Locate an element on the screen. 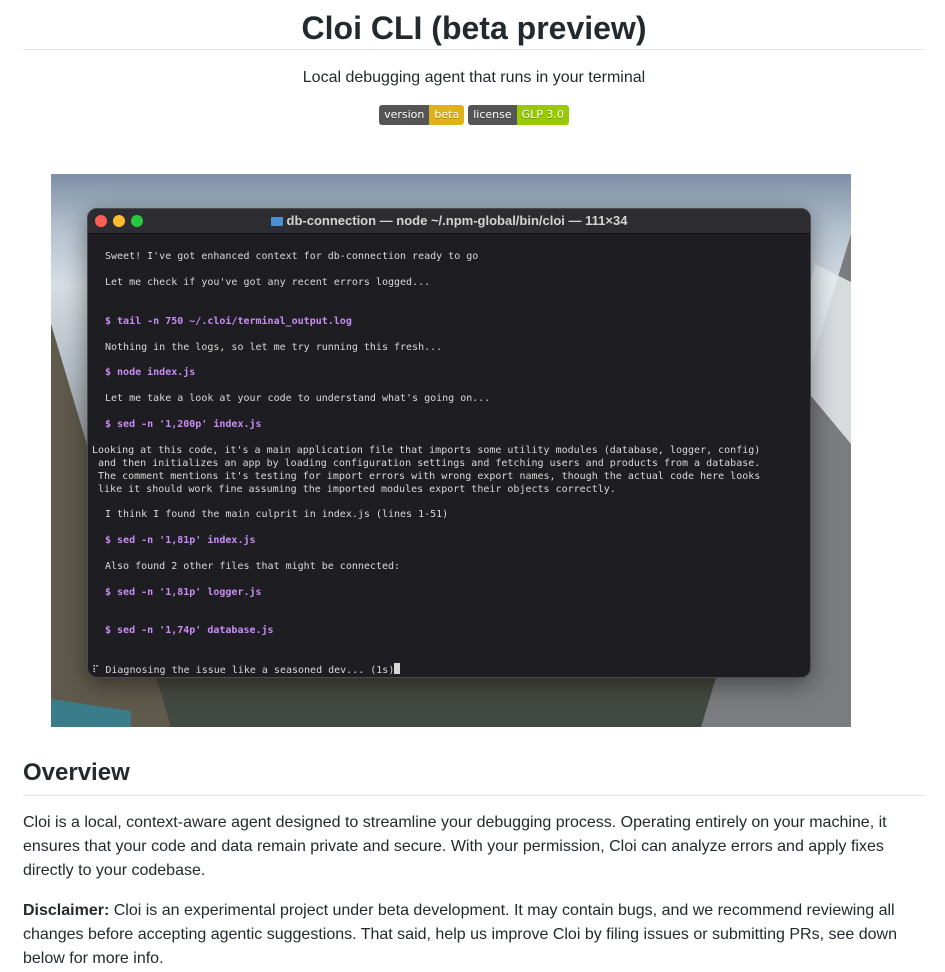 This screenshot has width=945, height=972. spinner-icon: ⠏ is located at coordinates (96, 670).